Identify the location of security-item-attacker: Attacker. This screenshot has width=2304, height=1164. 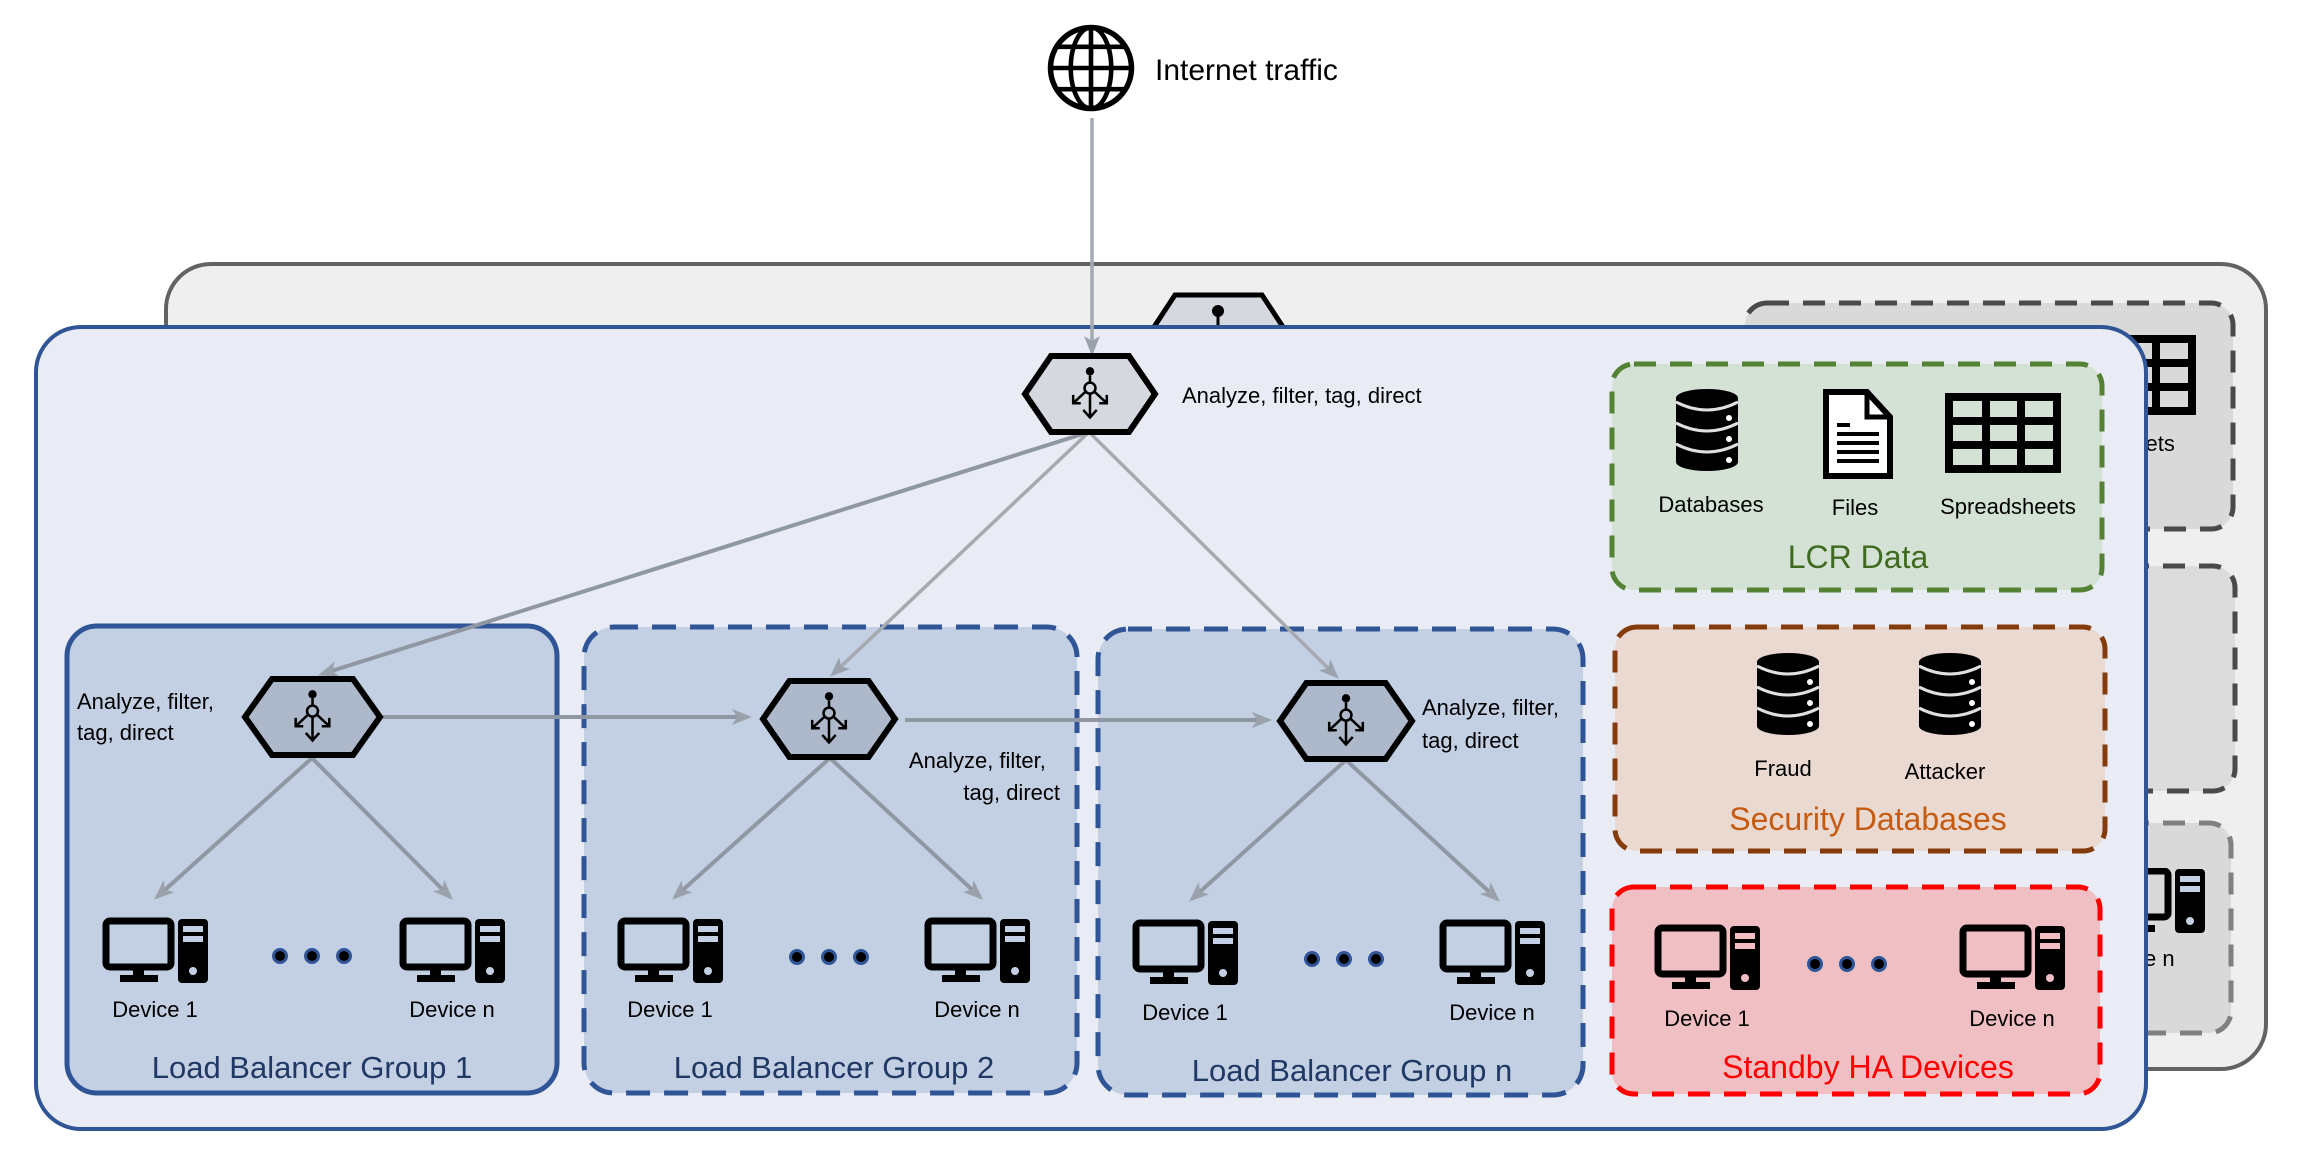
(1945, 771).